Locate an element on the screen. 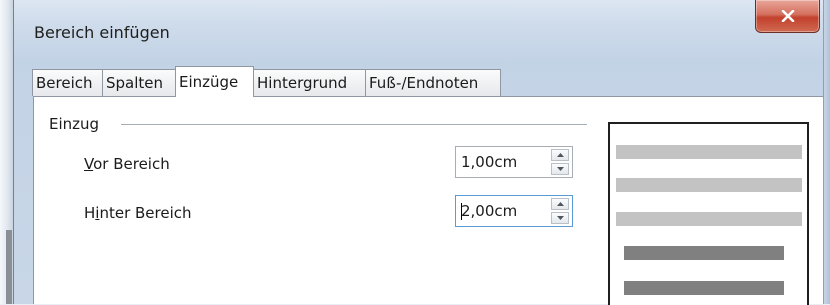  background-window-edge is located at coordinates (6, 152).